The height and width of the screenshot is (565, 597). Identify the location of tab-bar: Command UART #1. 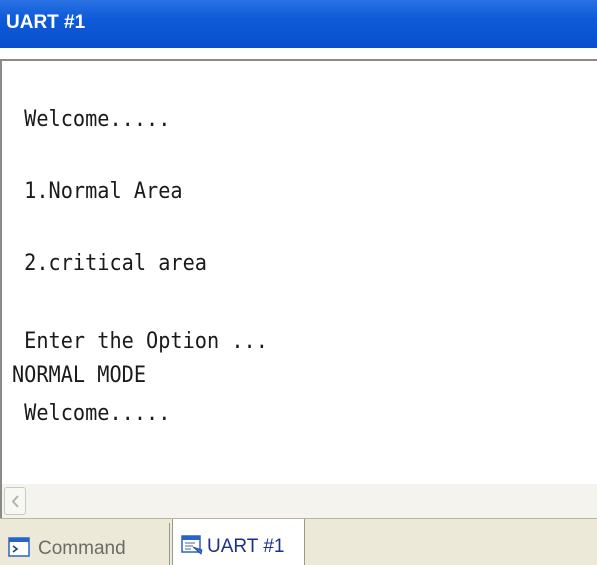
(298, 541).